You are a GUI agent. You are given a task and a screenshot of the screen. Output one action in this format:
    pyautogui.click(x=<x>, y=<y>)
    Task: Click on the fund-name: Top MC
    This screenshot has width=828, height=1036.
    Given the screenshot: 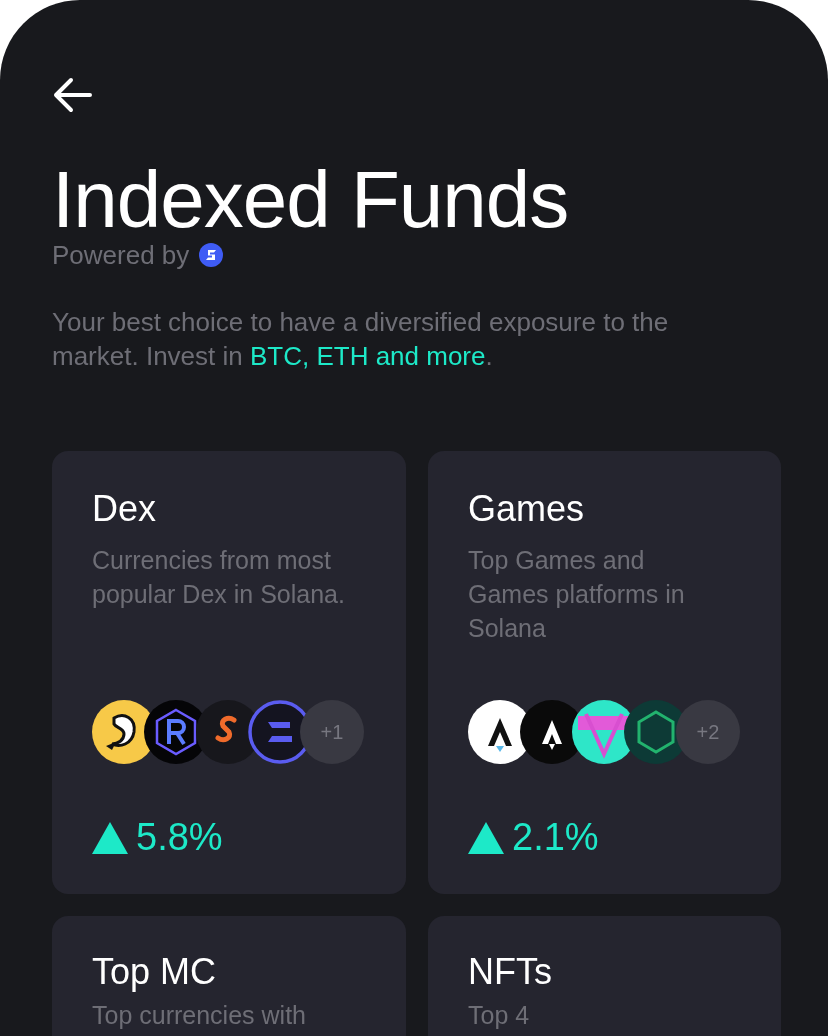 What is the action you would take?
    pyautogui.click(x=155, y=972)
    